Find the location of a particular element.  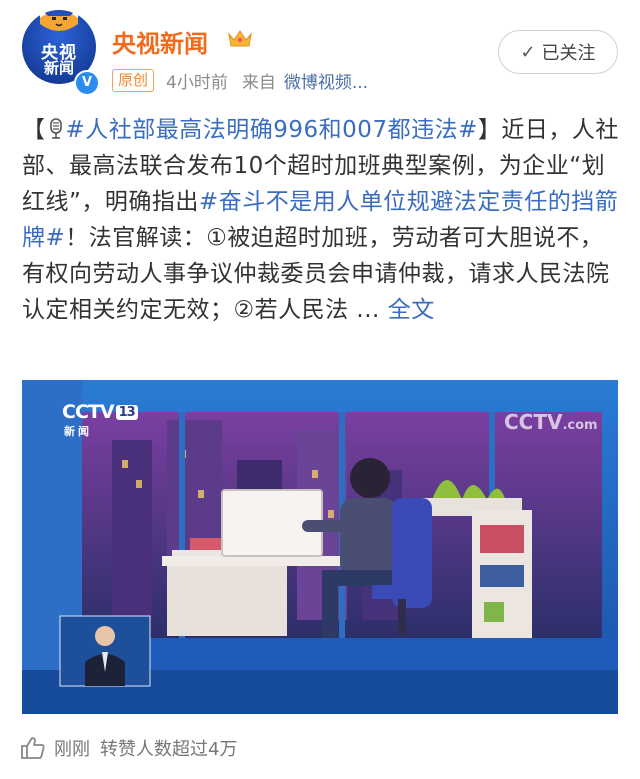

verified-badge-icon: V is located at coordinates (87, 83).